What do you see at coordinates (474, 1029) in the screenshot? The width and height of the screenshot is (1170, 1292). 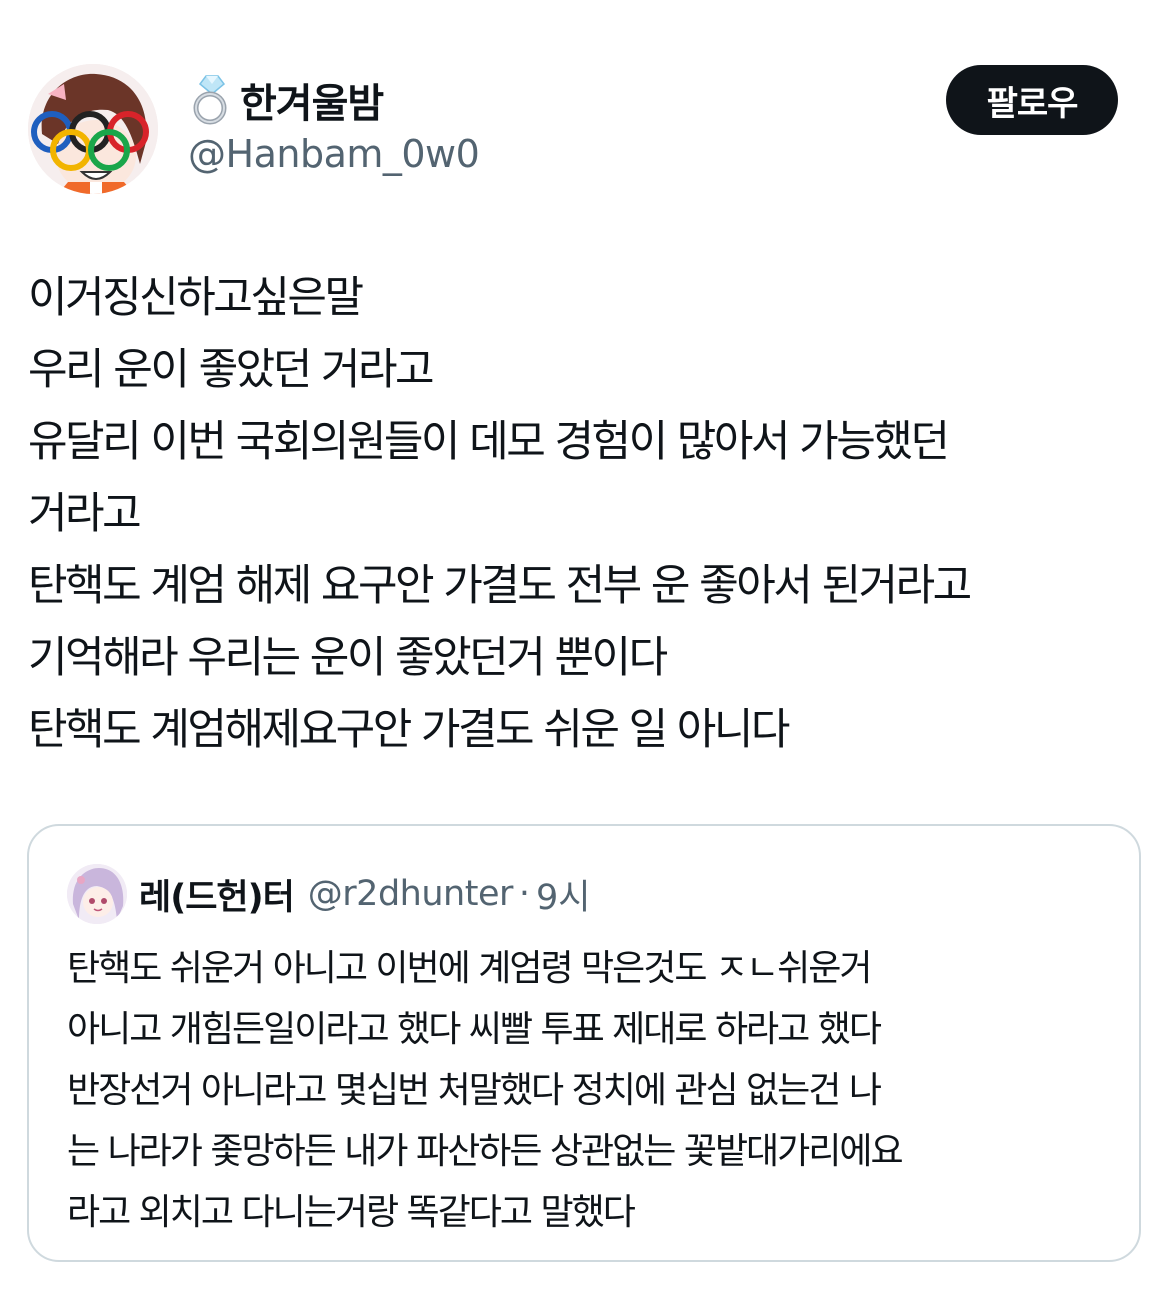 I see `quoted-tweet-line: 아니고 개힘든일이라고 했다 씨빨 투표 제대로 하라고 했다` at bounding box center [474, 1029].